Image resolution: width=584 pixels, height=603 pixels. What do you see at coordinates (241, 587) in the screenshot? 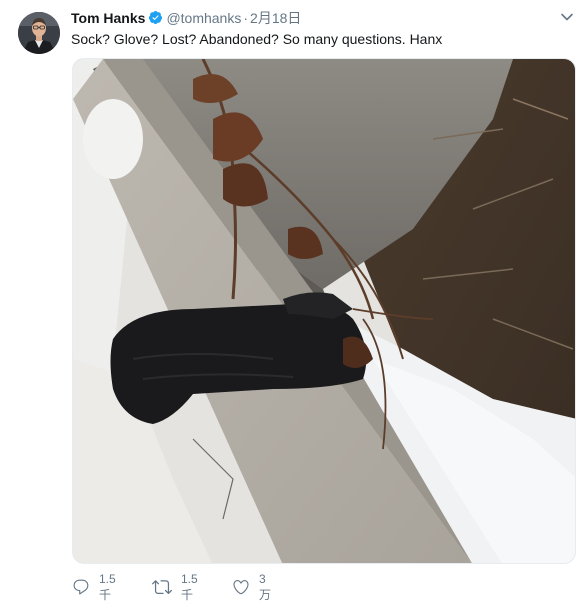
I see `heart-icon` at bounding box center [241, 587].